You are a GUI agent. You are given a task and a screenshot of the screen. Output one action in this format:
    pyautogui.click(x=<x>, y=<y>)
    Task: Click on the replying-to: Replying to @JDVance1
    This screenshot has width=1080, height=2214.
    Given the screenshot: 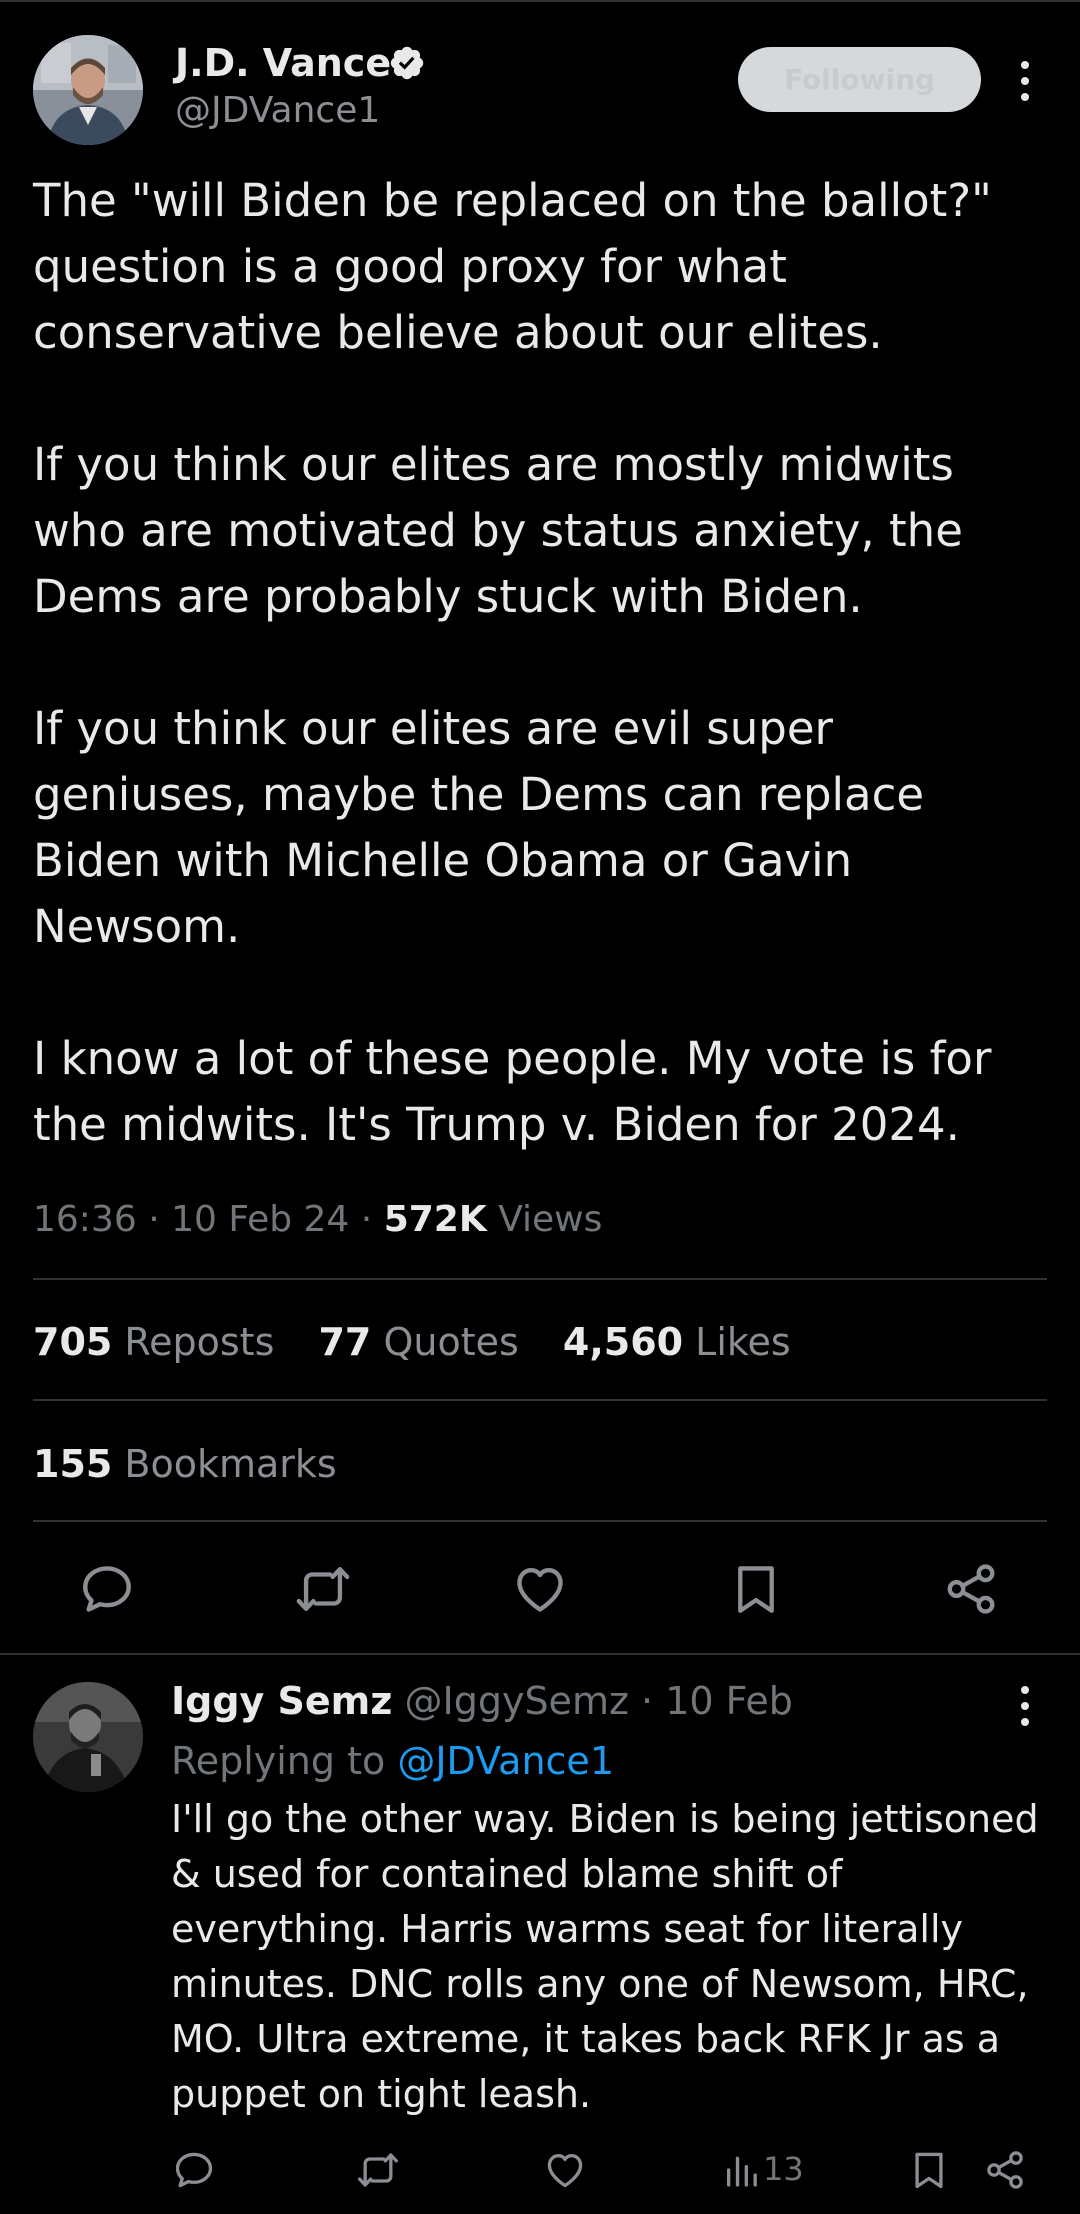 What is the action you would take?
    pyautogui.click(x=392, y=1761)
    